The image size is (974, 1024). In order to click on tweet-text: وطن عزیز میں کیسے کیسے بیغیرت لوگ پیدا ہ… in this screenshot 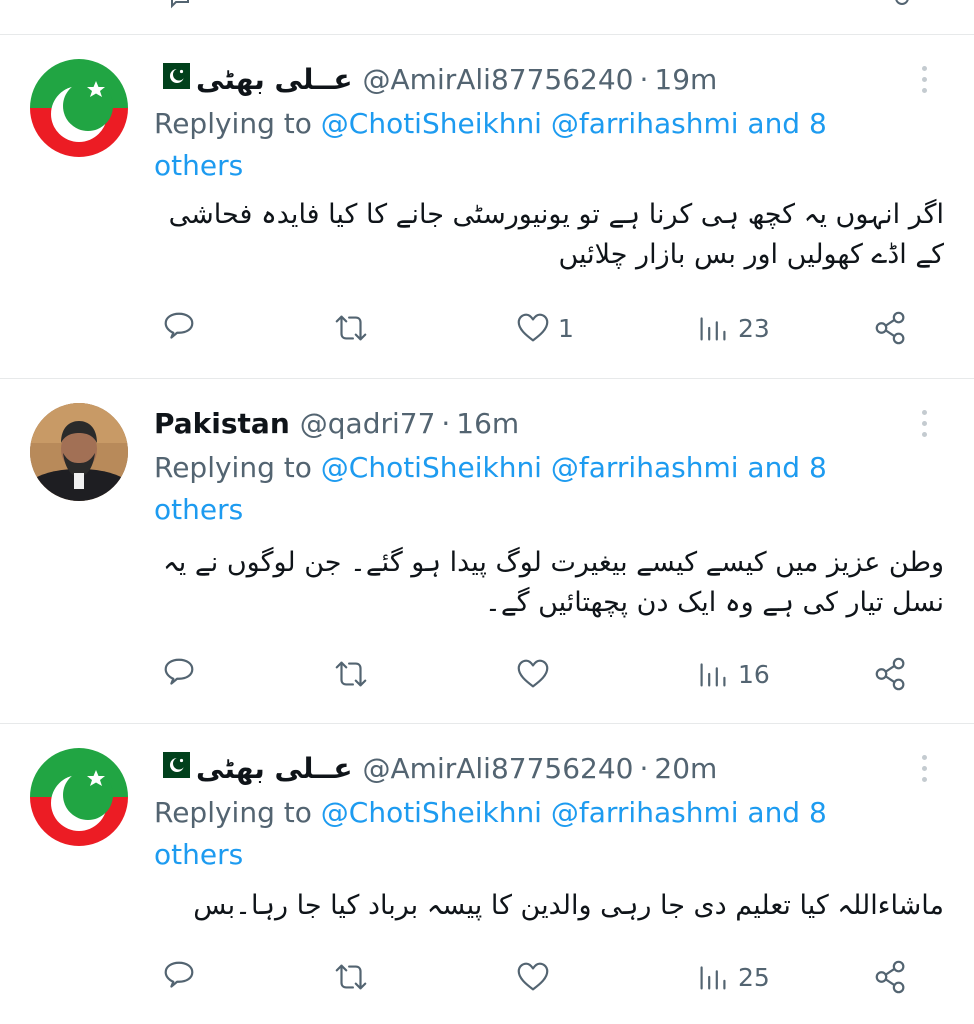, I will do `click(553, 582)`.